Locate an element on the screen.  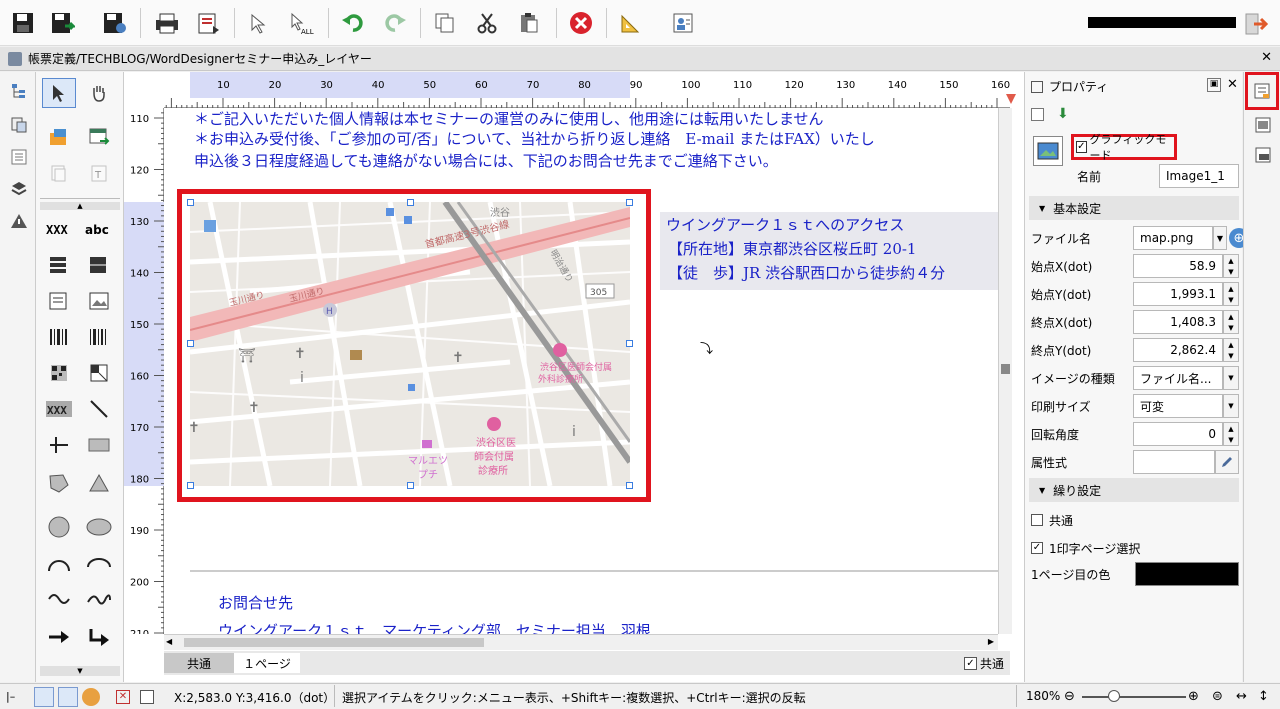
clear-icon: ✕ is located at coordinates (123, 697).